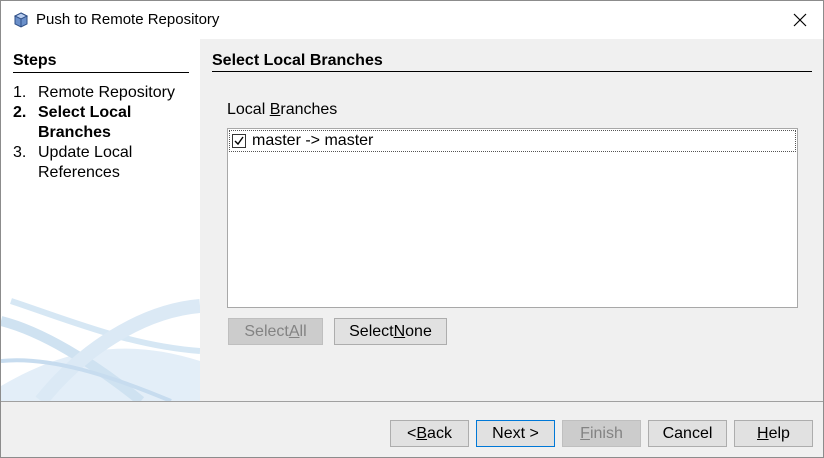  Describe the element at coordinates (248, 109) in the screenshot. I see `label-prefix: Local` at that location.